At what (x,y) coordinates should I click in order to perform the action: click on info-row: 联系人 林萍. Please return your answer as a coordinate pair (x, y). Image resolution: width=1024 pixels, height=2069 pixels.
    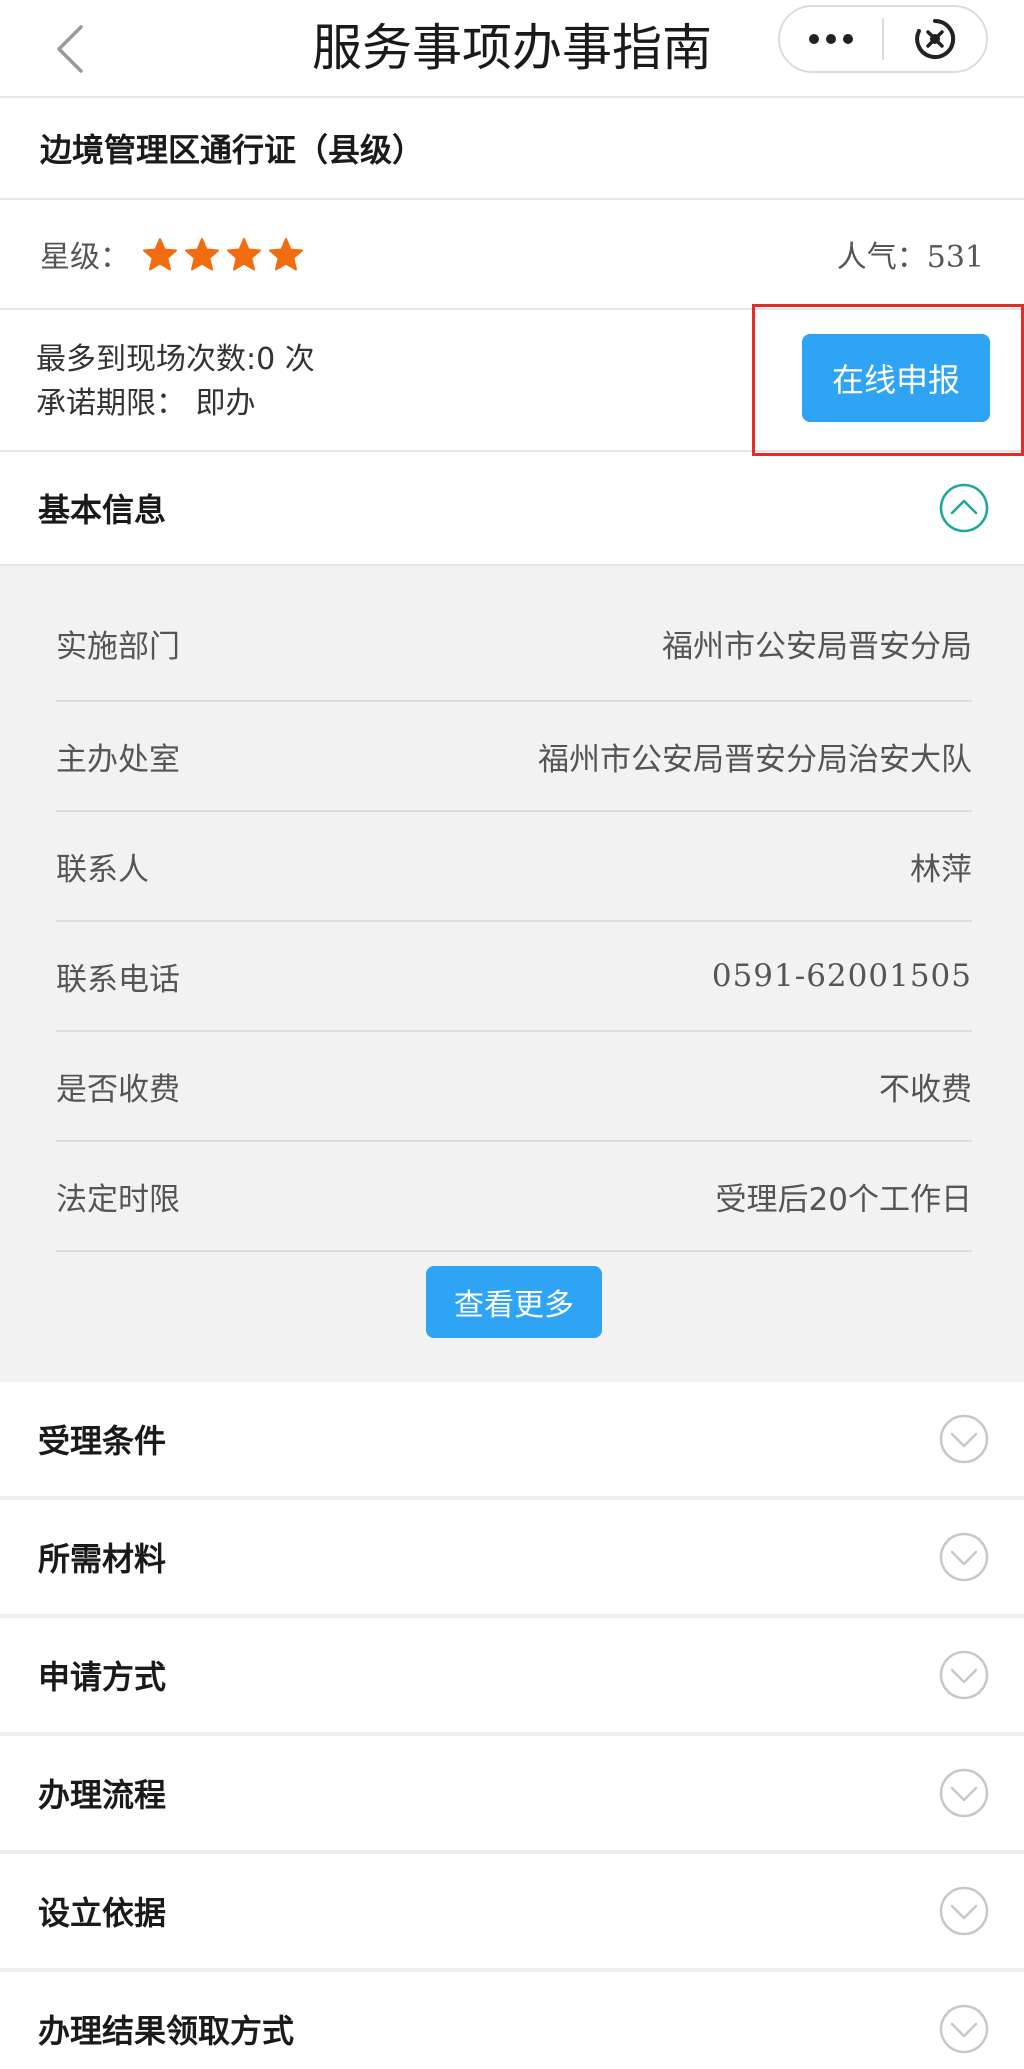
    Looking at the image, I should click on (514, 867).